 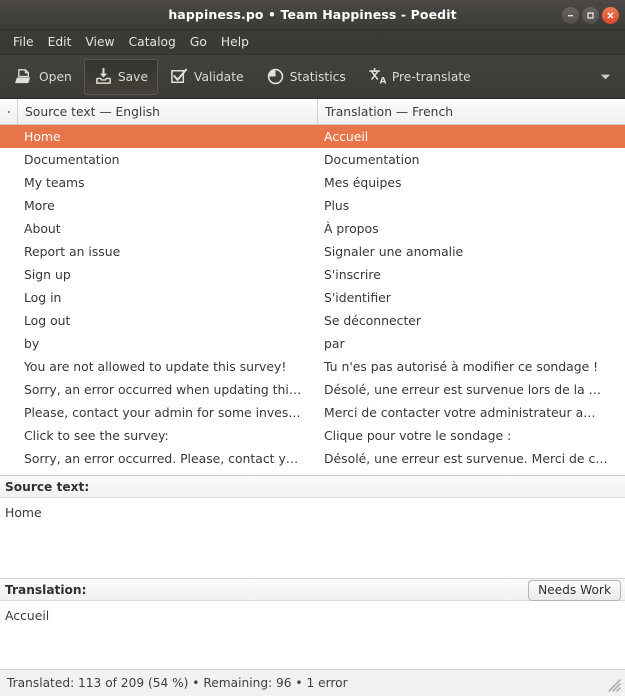 What do you see at coordinates (614, 685) in the screenshot?
I see `resize-grip-icon` at bounding box center [614, 685].